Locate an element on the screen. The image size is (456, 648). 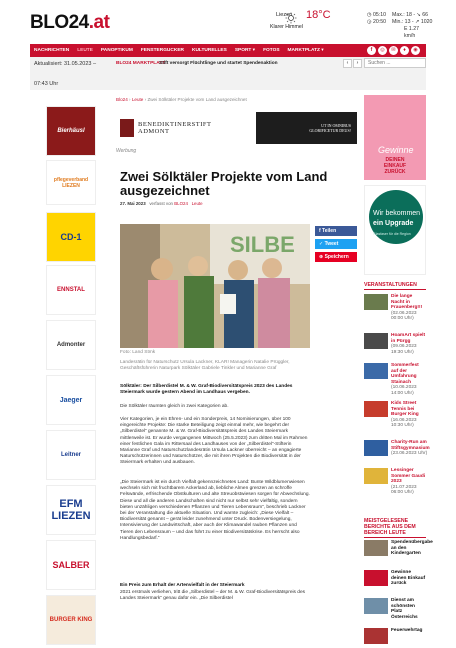
mail-icon: ✉ is located at coordinates (393, 50).